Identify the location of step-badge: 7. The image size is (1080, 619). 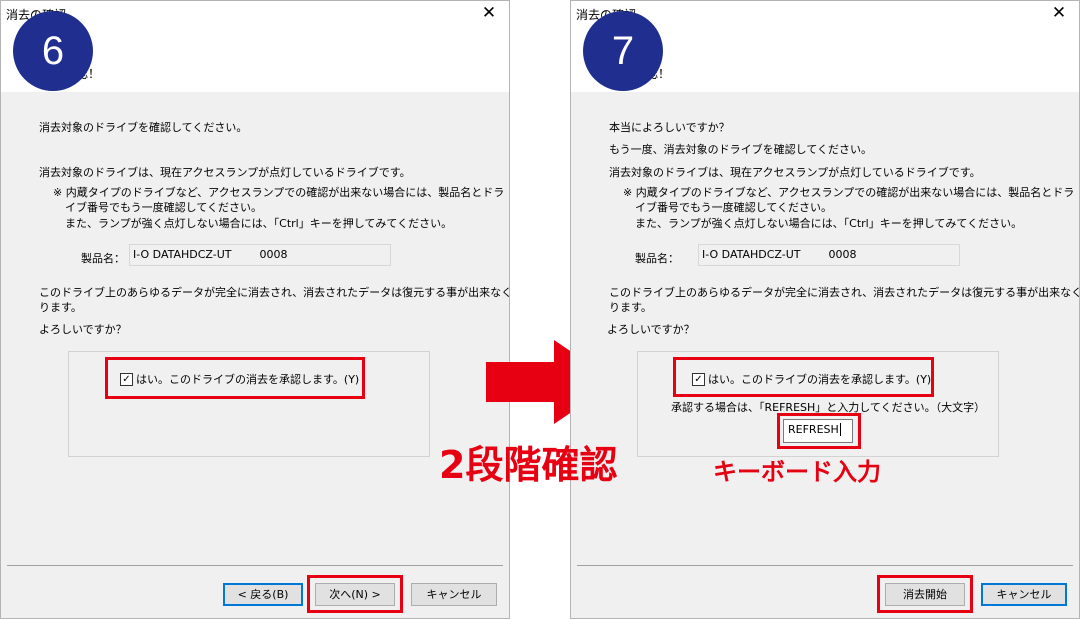
(623, 51).